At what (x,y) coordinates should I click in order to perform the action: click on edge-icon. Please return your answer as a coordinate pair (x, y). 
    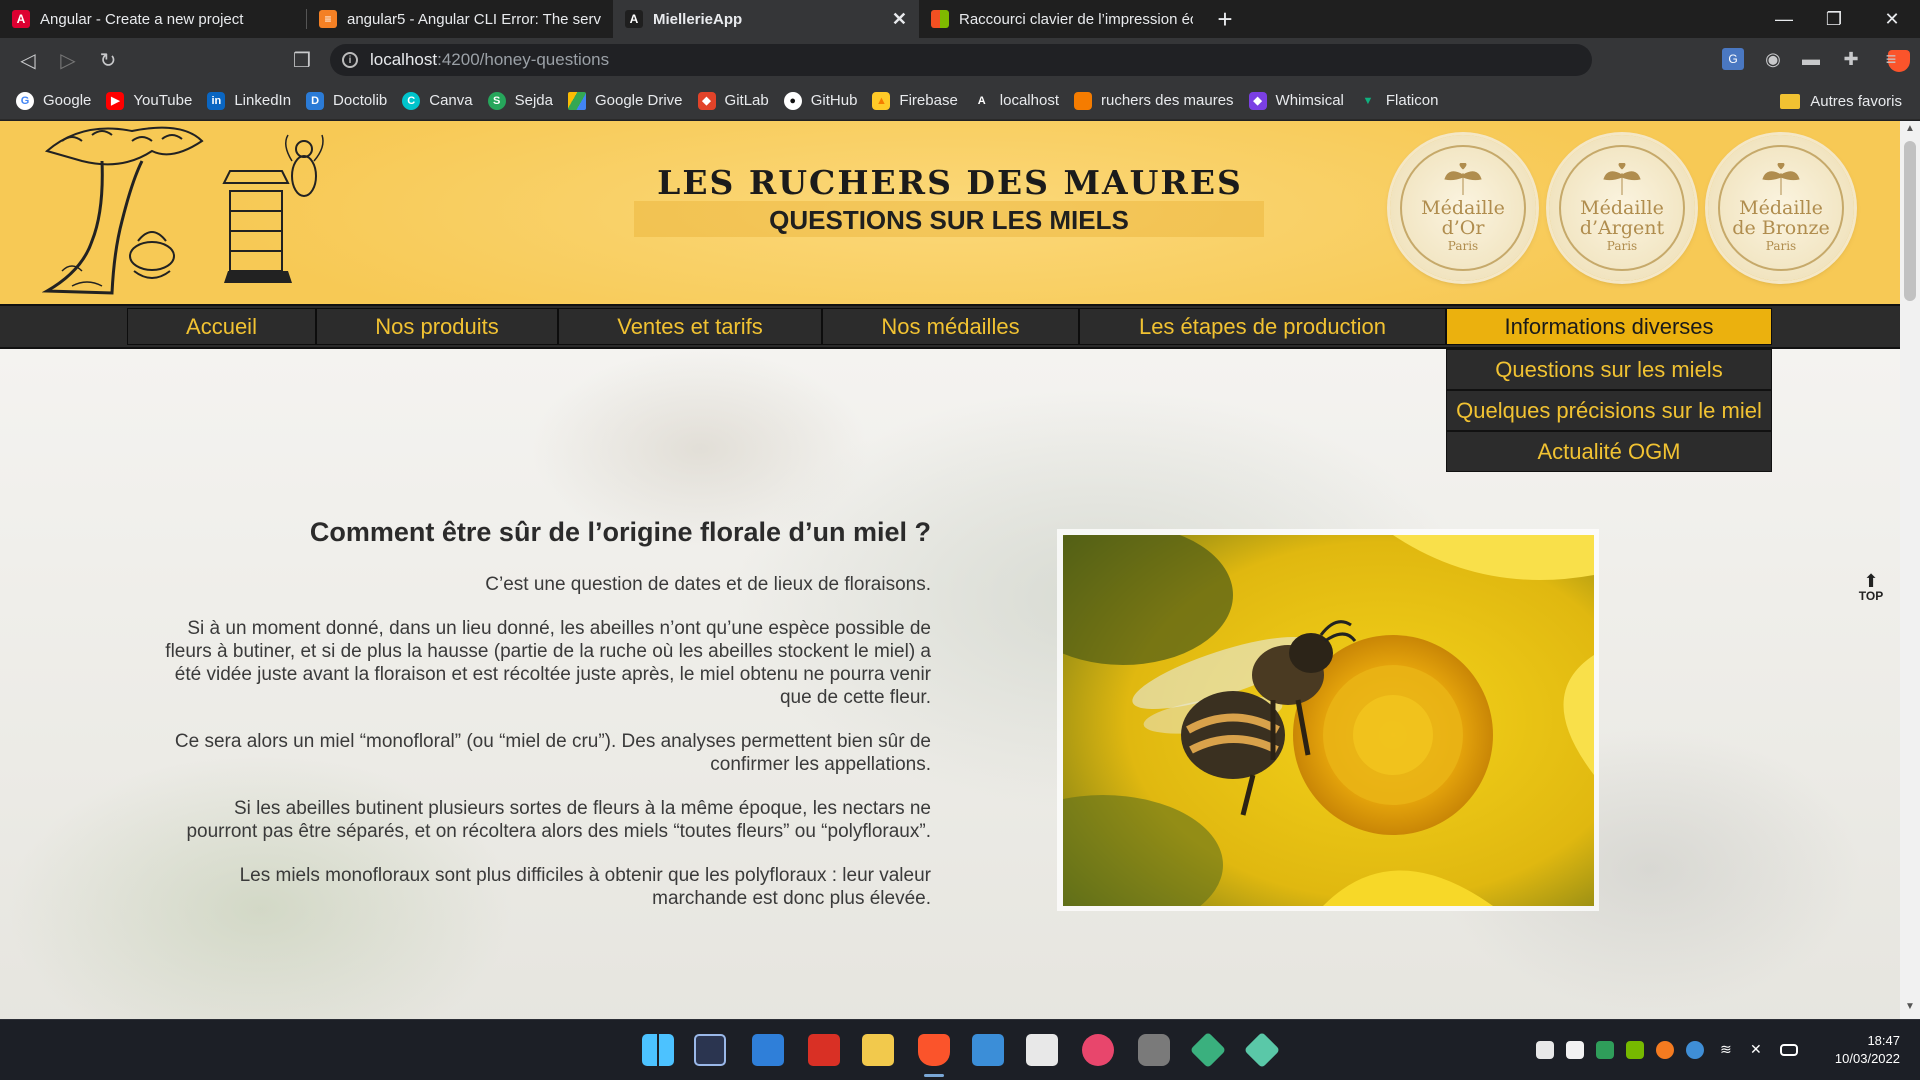
    Looking at the image, I should click on (1695, 1050).